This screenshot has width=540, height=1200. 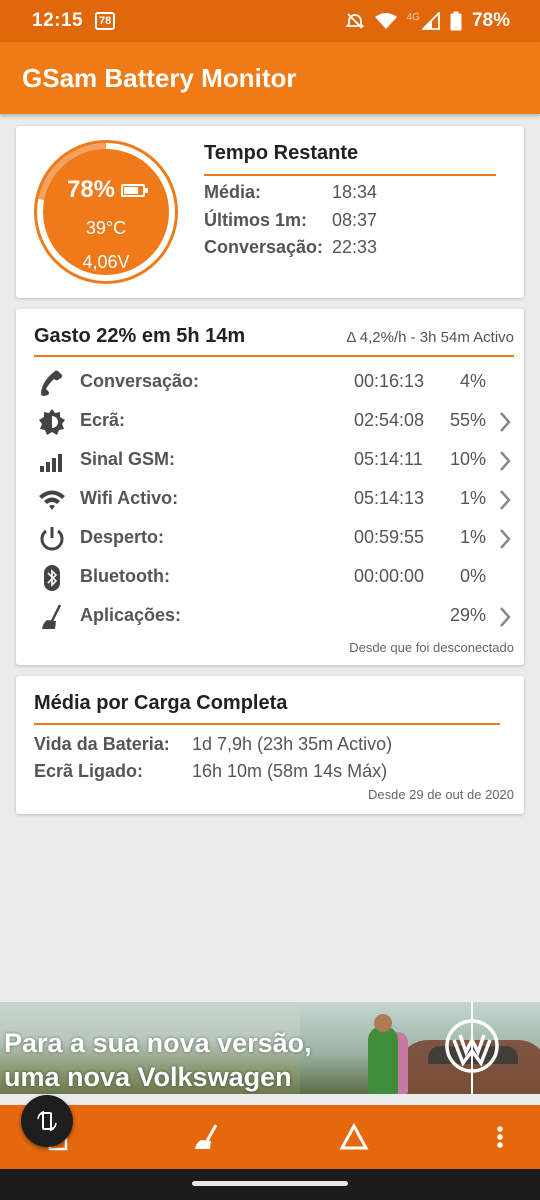 I want to click on usage-percent: 29%, so click(x=467, y=615).